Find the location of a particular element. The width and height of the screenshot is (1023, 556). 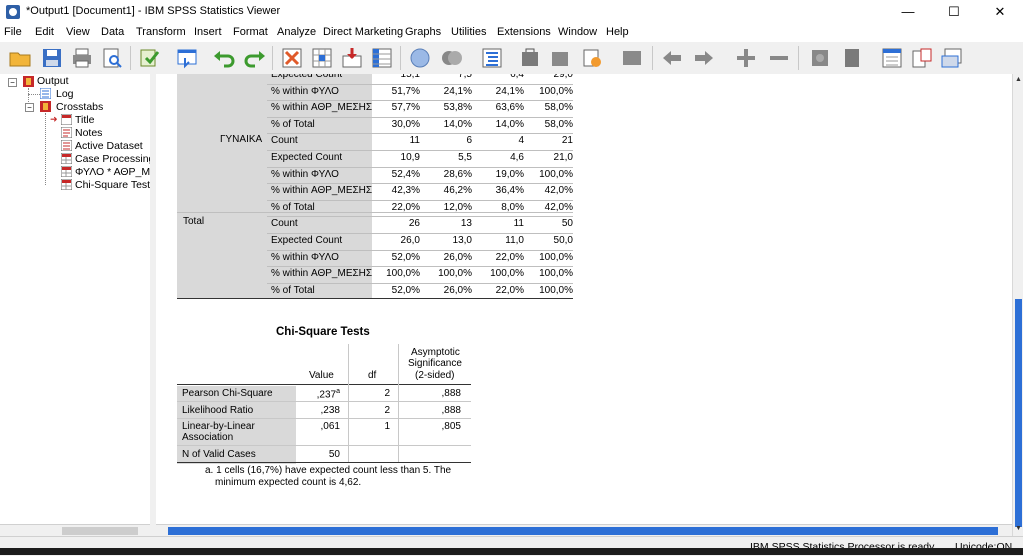

menu-format: Format is located at coordinates (250, 32).